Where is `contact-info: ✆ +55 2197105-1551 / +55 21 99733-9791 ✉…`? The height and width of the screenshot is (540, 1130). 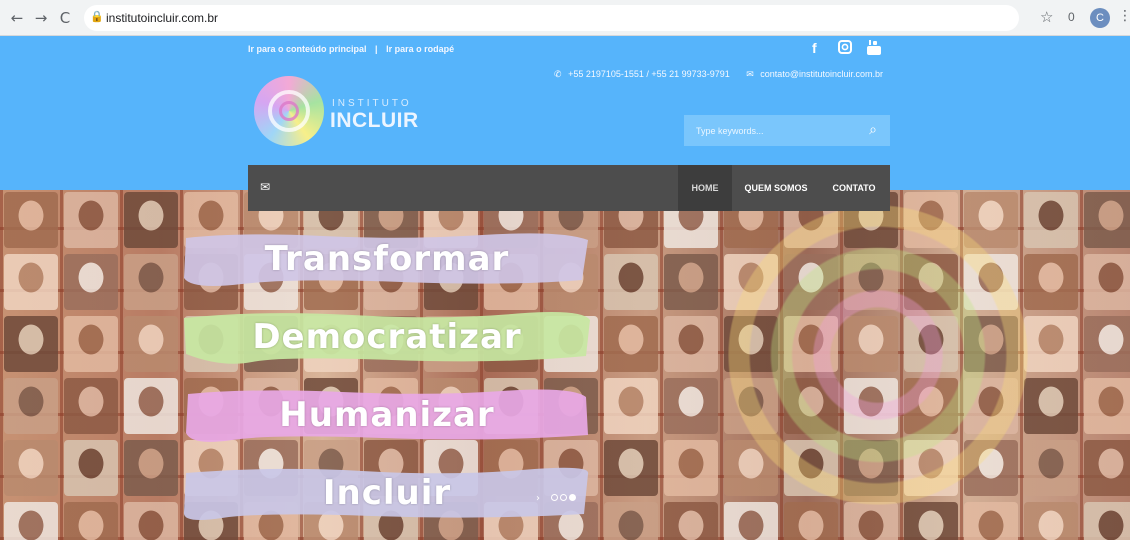 contact-info: ✆ +55 2197105-1551 / +55 21 99733-9791 ✉… is located at coordinates (718, 74).